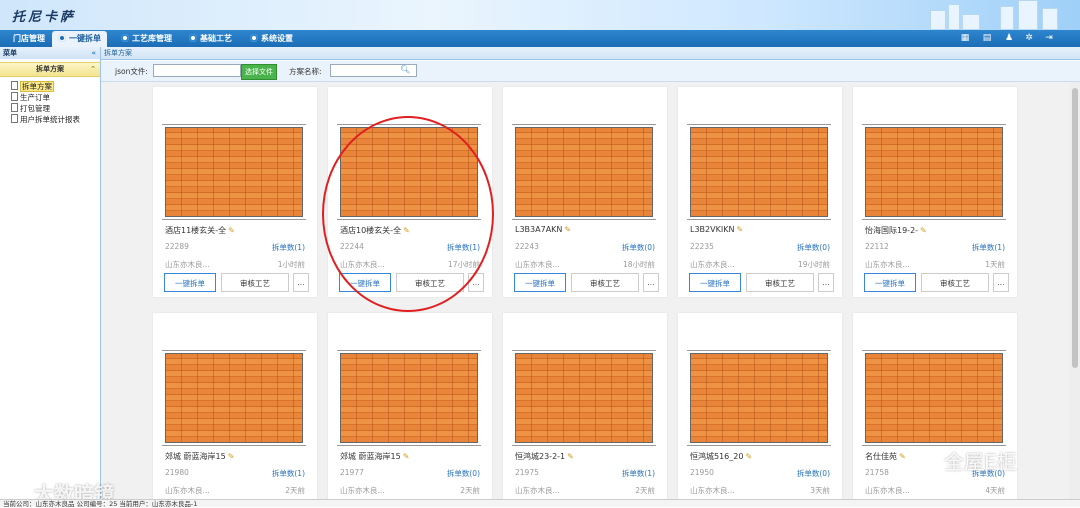  I want to click on collapse-icon: «, so click(93, 53).